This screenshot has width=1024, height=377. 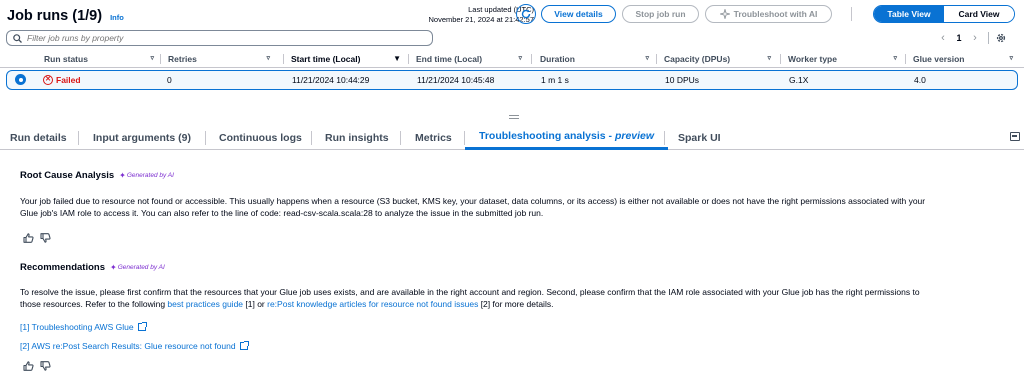 I want to click on cell-retries: 0, so click(x=169, y=79).